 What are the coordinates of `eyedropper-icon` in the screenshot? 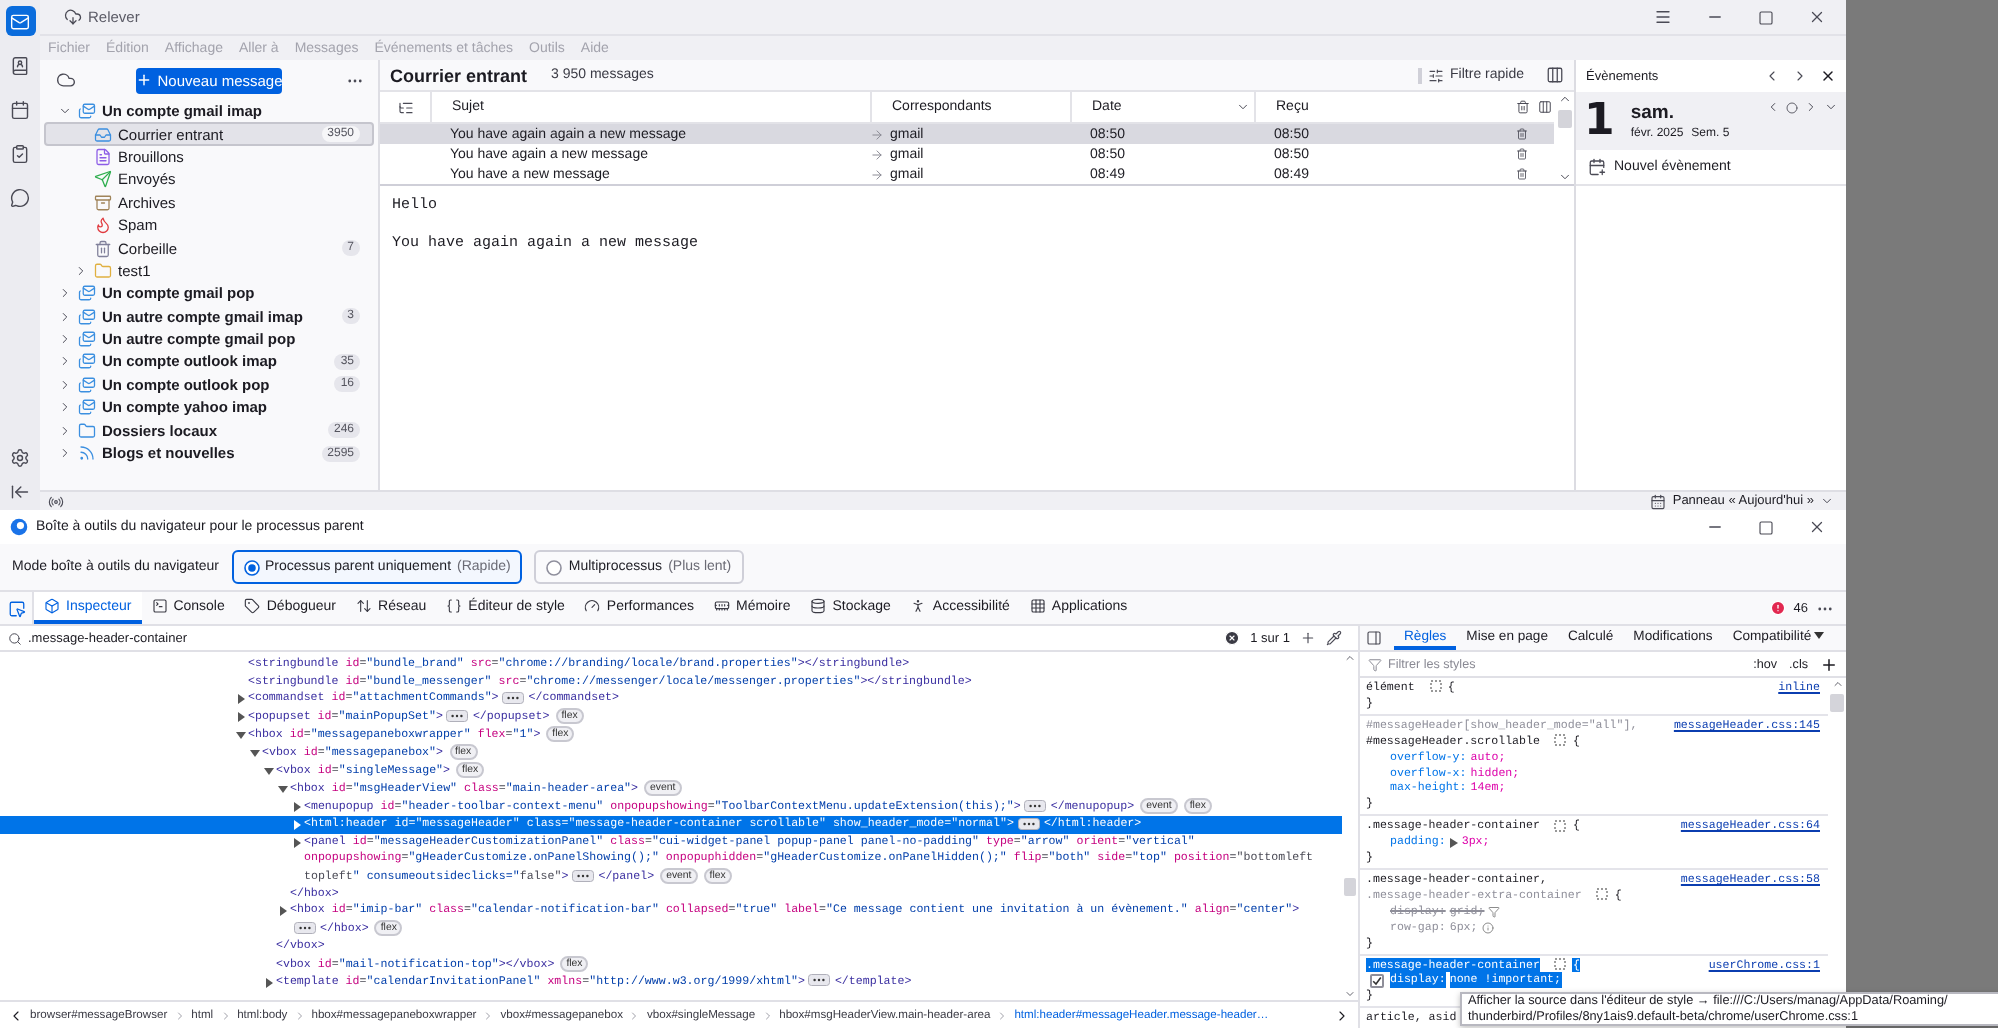 It's located at (1334, 638).